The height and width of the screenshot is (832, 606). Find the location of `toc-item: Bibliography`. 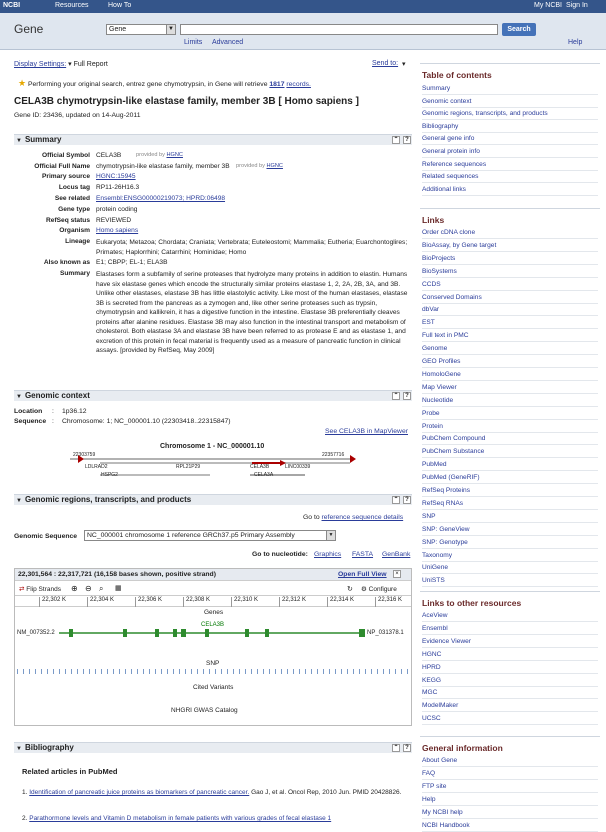

toc-item: Bibliography is located at coordinates (510, 127).